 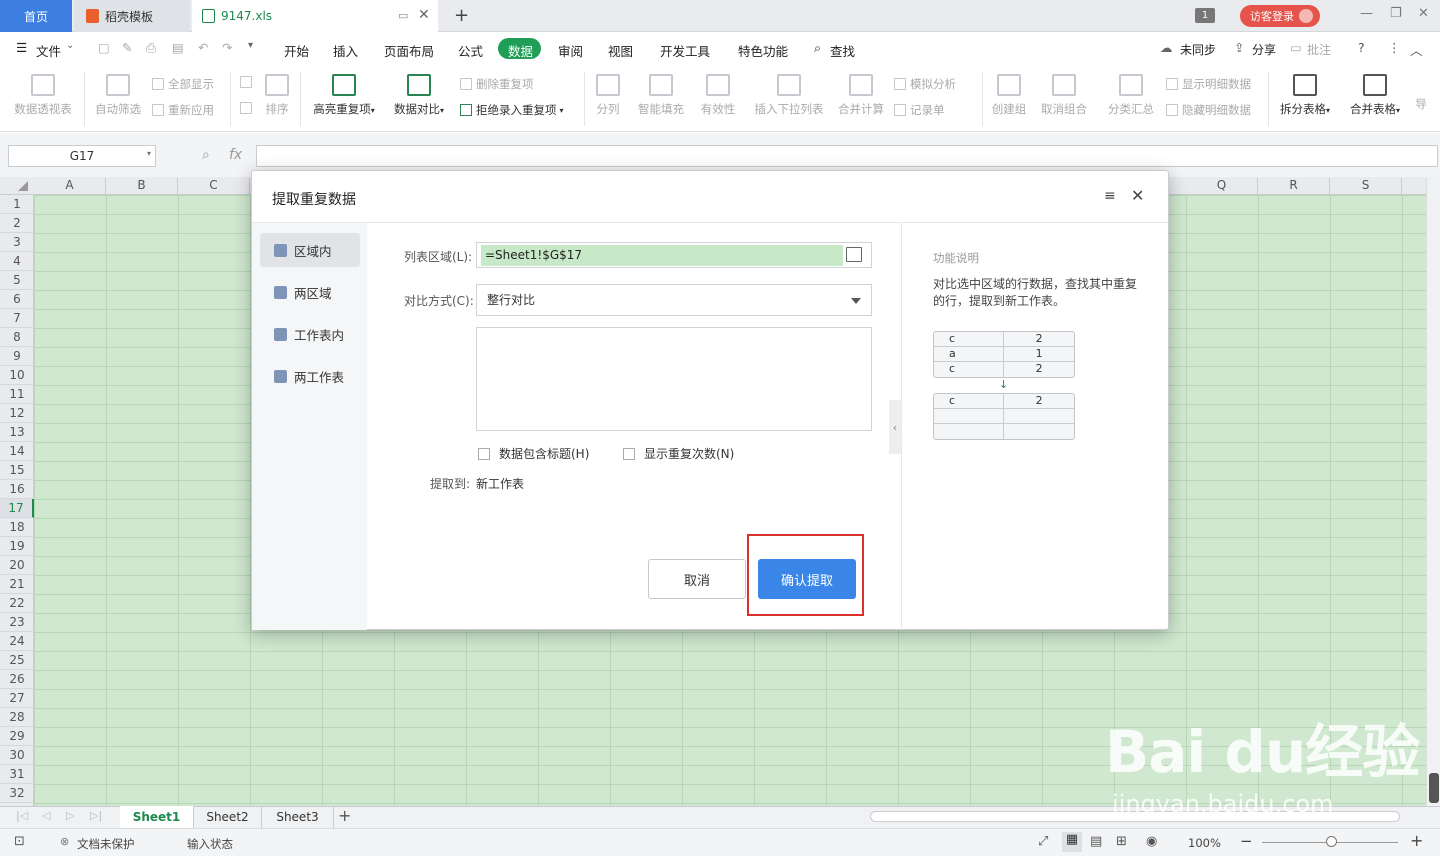 What do you see at coordinates (315, 16) in the screenshot?
I see `tab-file-9147: 9147.xls ▭ ✕` at bounding box center [315, 16].